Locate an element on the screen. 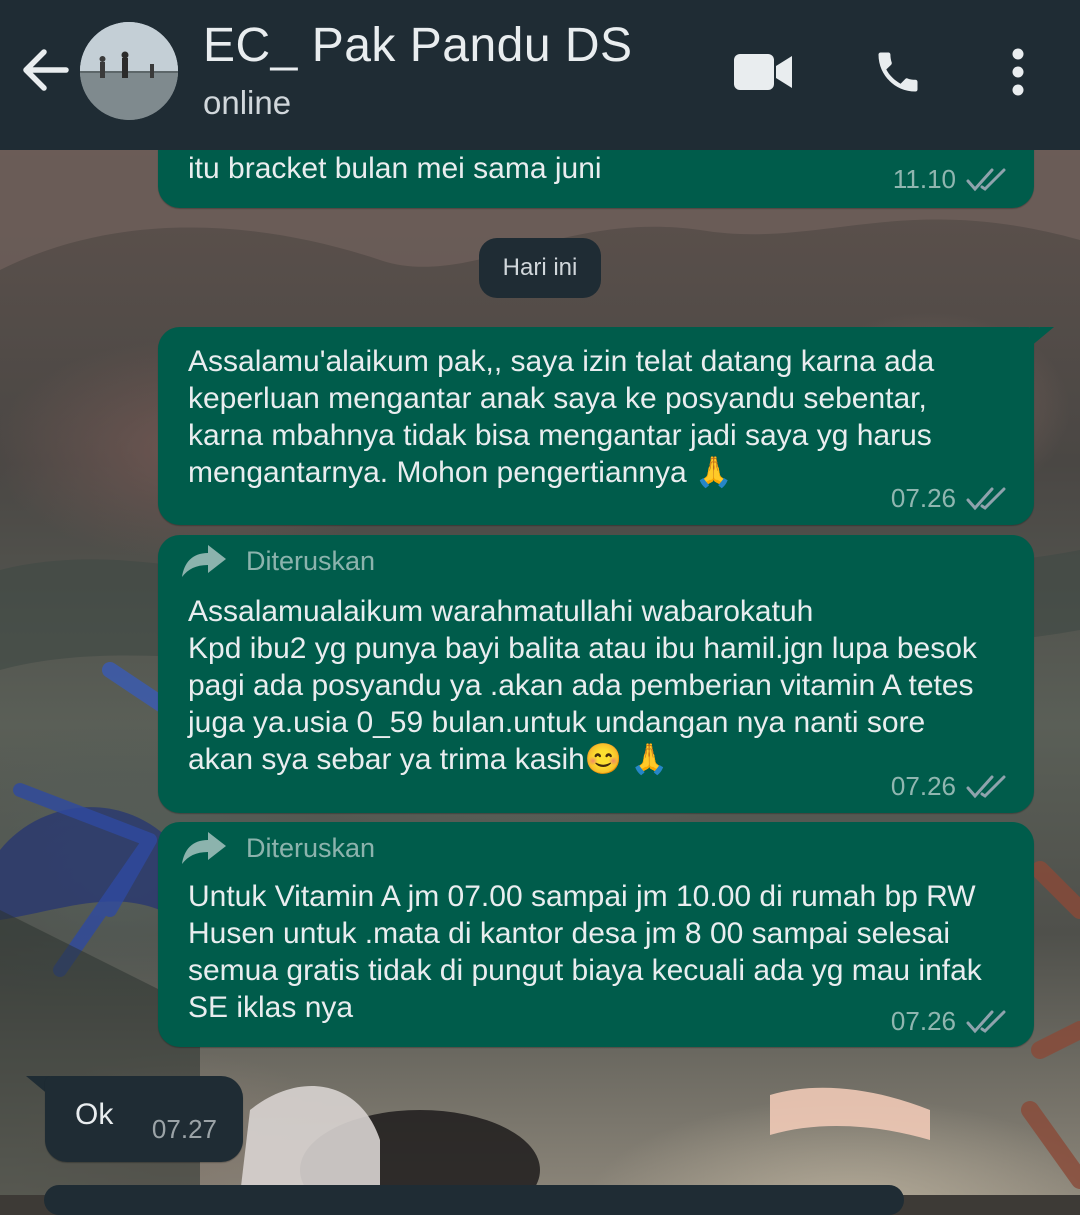  message-input-bar is located at coordinates (474, 1200).